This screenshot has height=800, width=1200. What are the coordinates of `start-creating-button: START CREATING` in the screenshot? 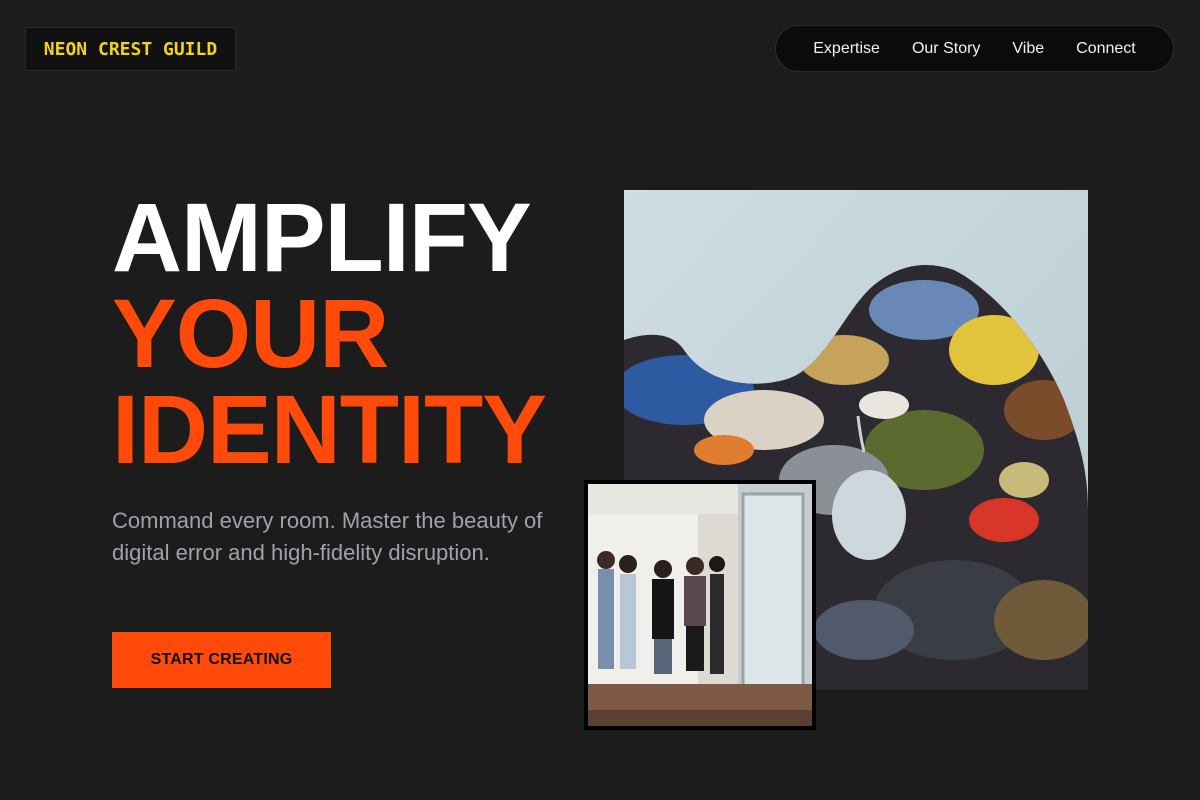 It's located at (221, 660).